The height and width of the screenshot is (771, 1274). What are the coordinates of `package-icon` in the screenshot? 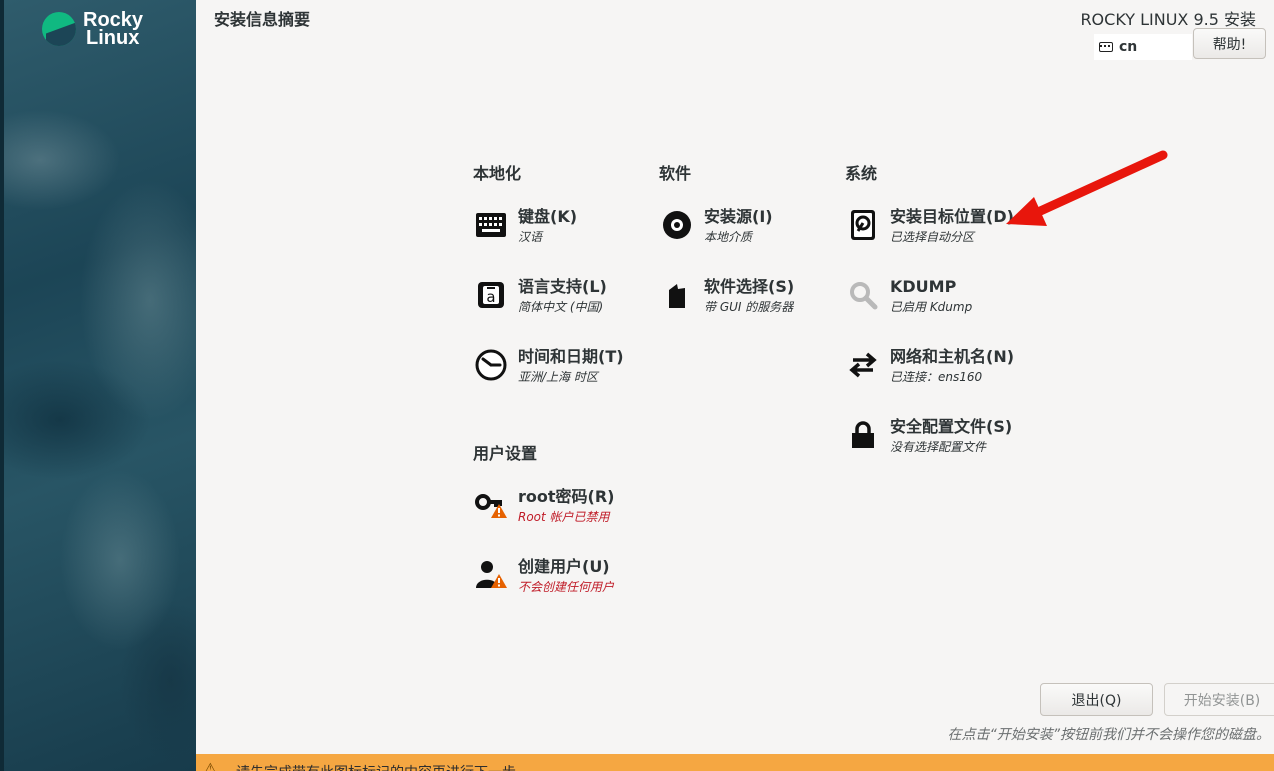 It's located at (677, 295).